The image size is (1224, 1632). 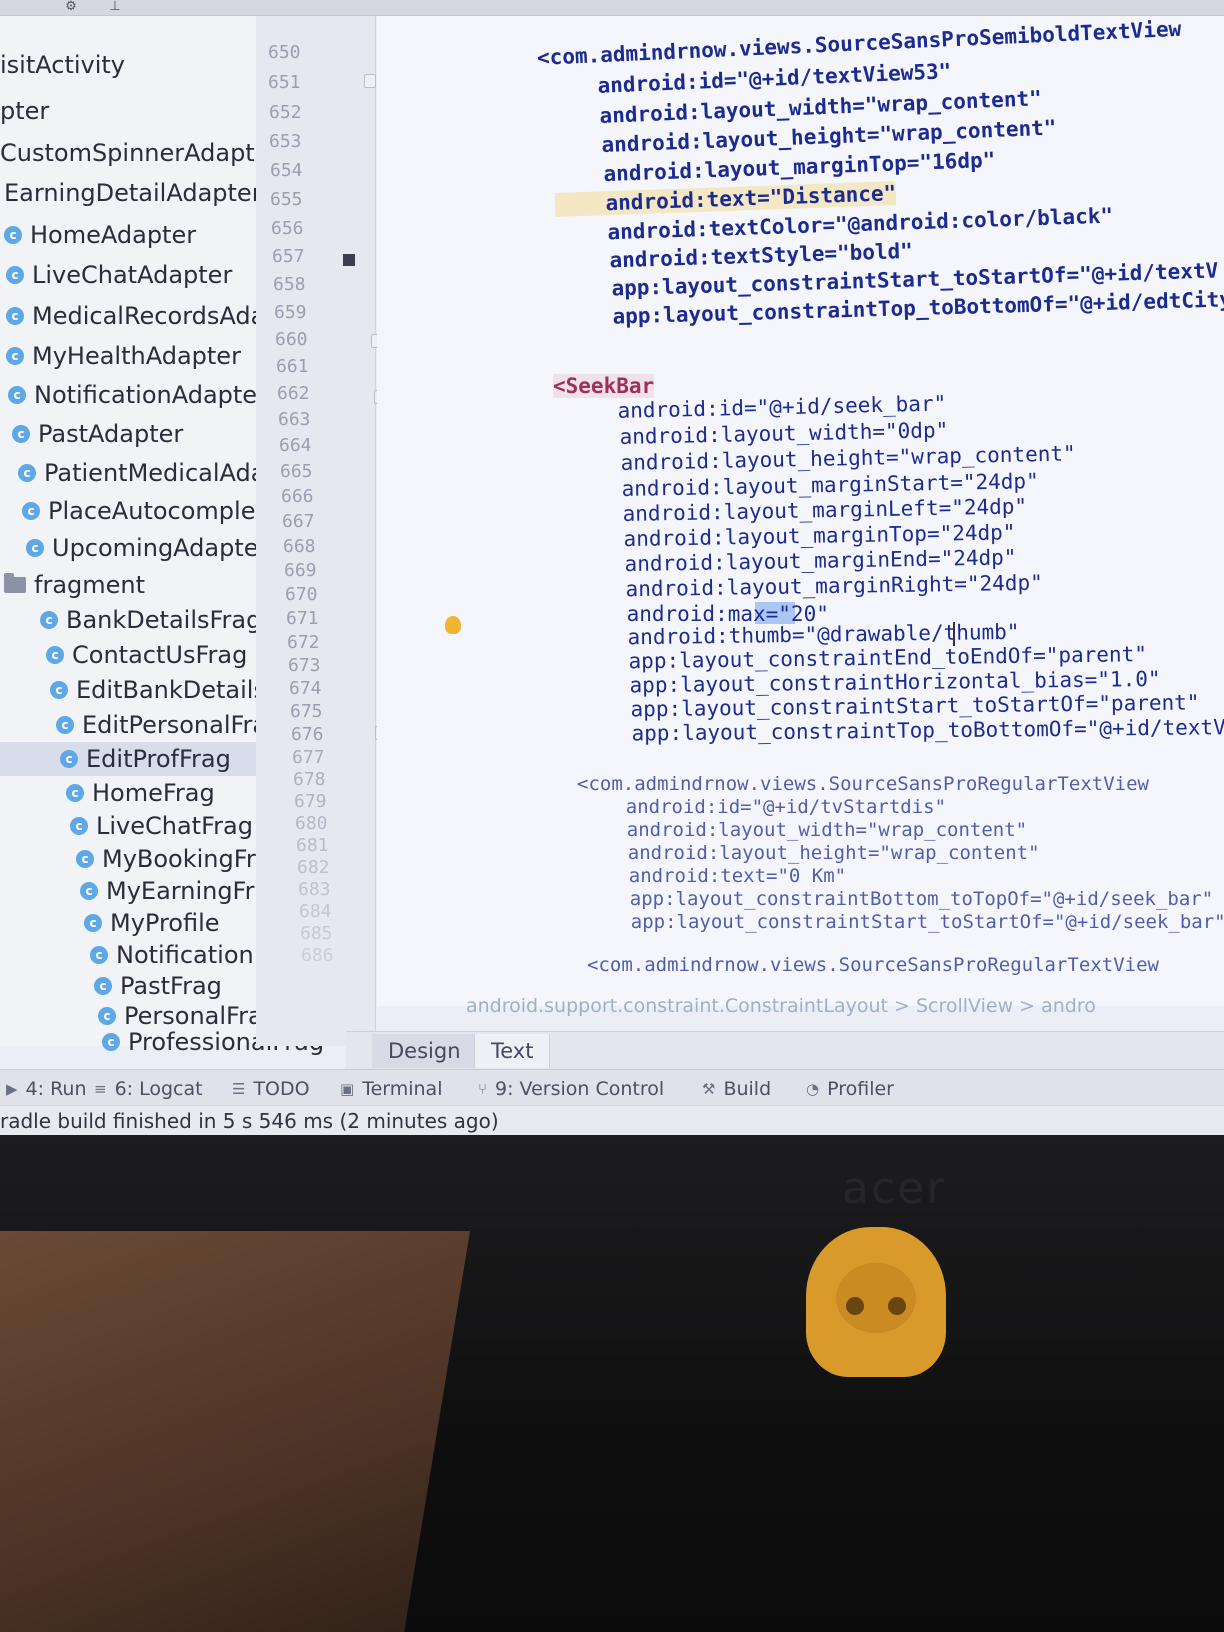 I want to click on line-number: 681, so click(x=312, y=845).